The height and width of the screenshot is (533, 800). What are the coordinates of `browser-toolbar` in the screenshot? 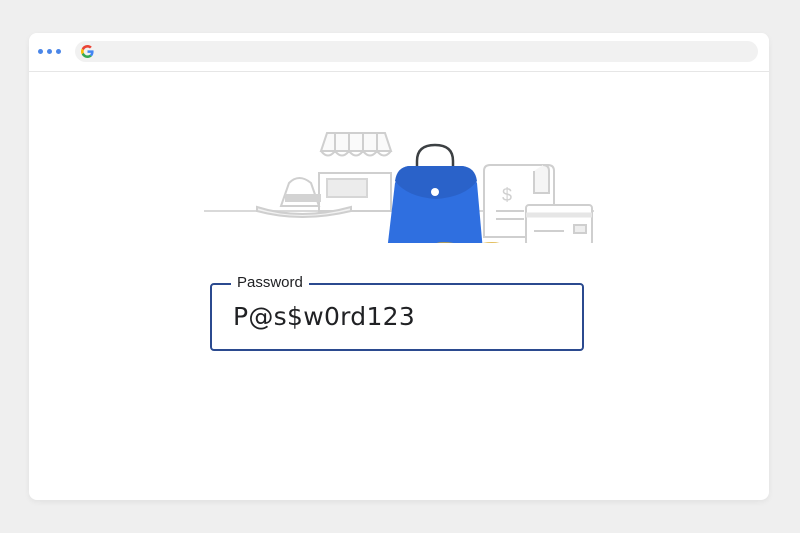 It's located at (399, 52).